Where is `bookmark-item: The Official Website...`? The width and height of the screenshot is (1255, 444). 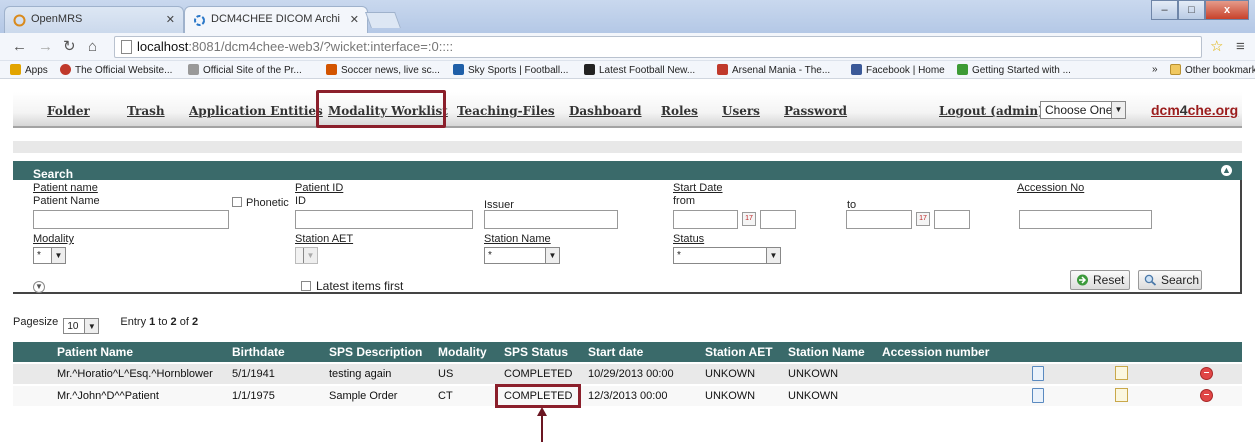
bookmark-item: The Official Website... is located at coordinates (116, 70).